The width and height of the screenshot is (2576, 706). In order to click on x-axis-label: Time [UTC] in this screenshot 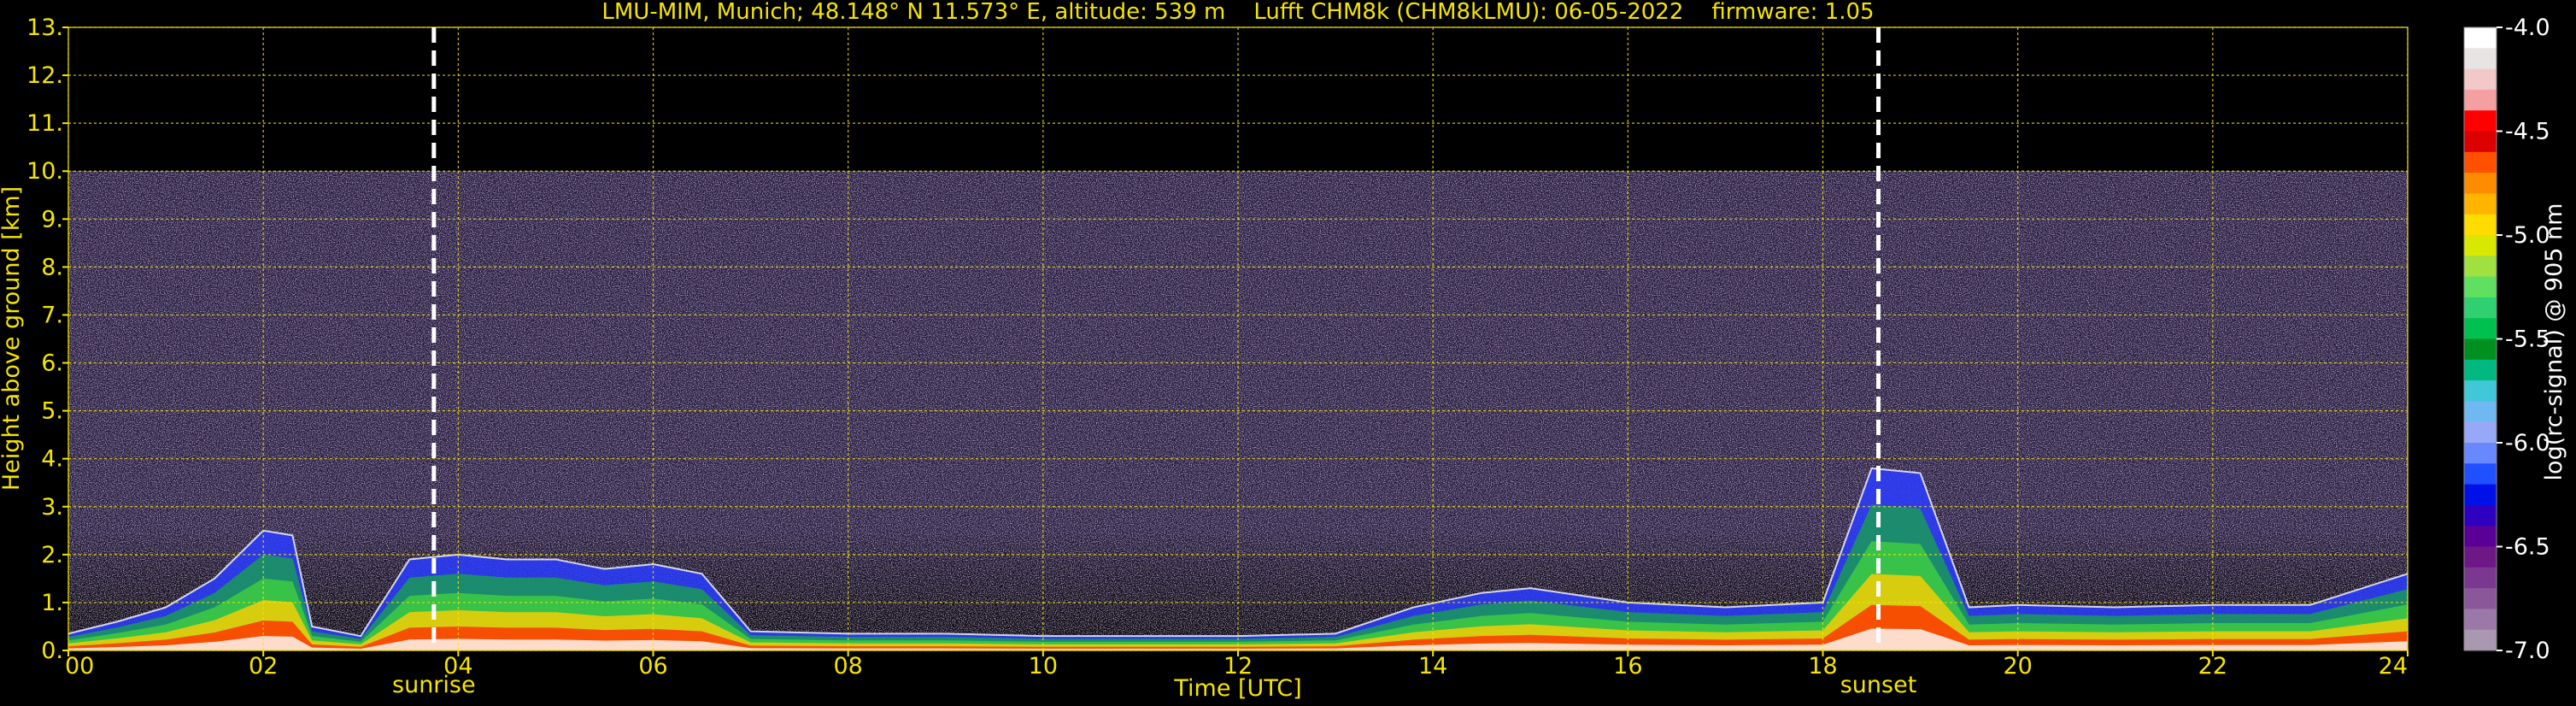, I will do `click(1237, 688)`.